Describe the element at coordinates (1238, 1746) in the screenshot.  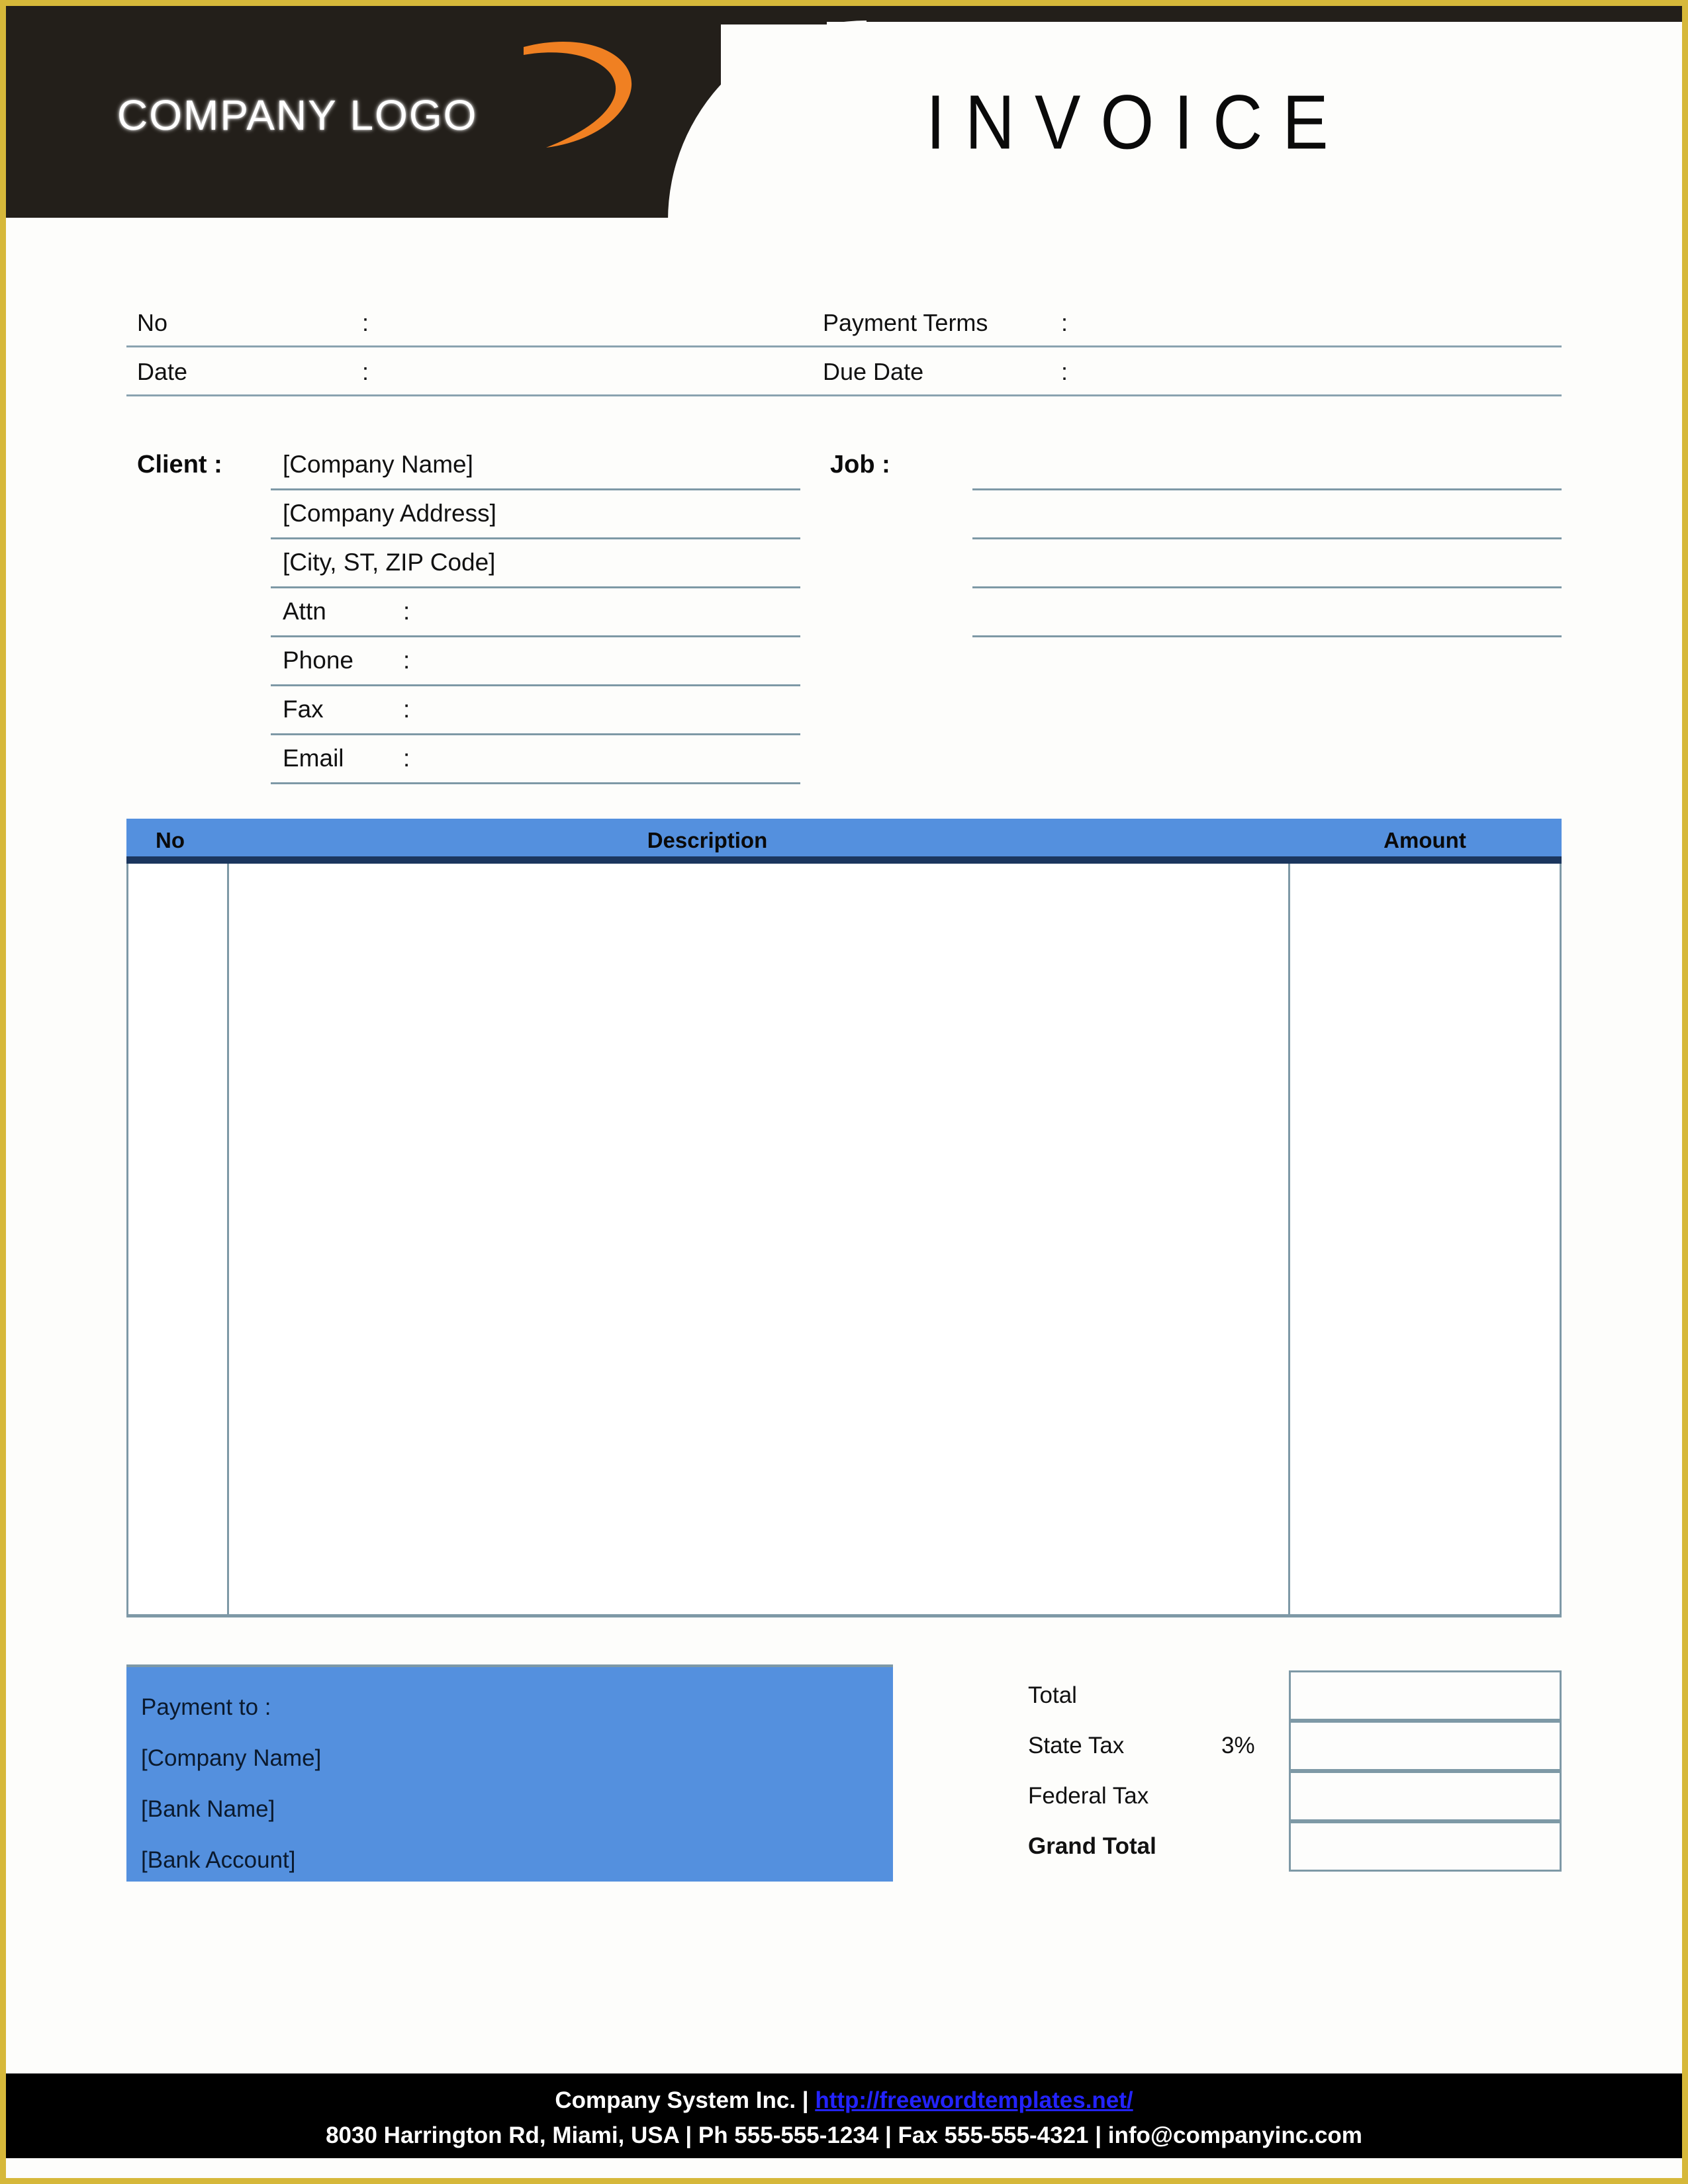
I see `totals-pct-state-tax: 3%` at that location.